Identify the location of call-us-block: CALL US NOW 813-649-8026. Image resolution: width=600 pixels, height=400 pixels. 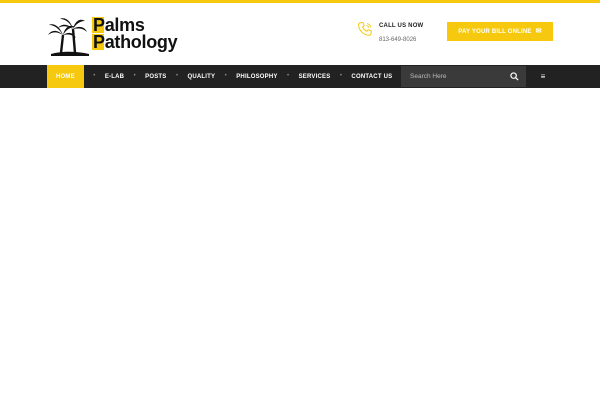
(397, 36).